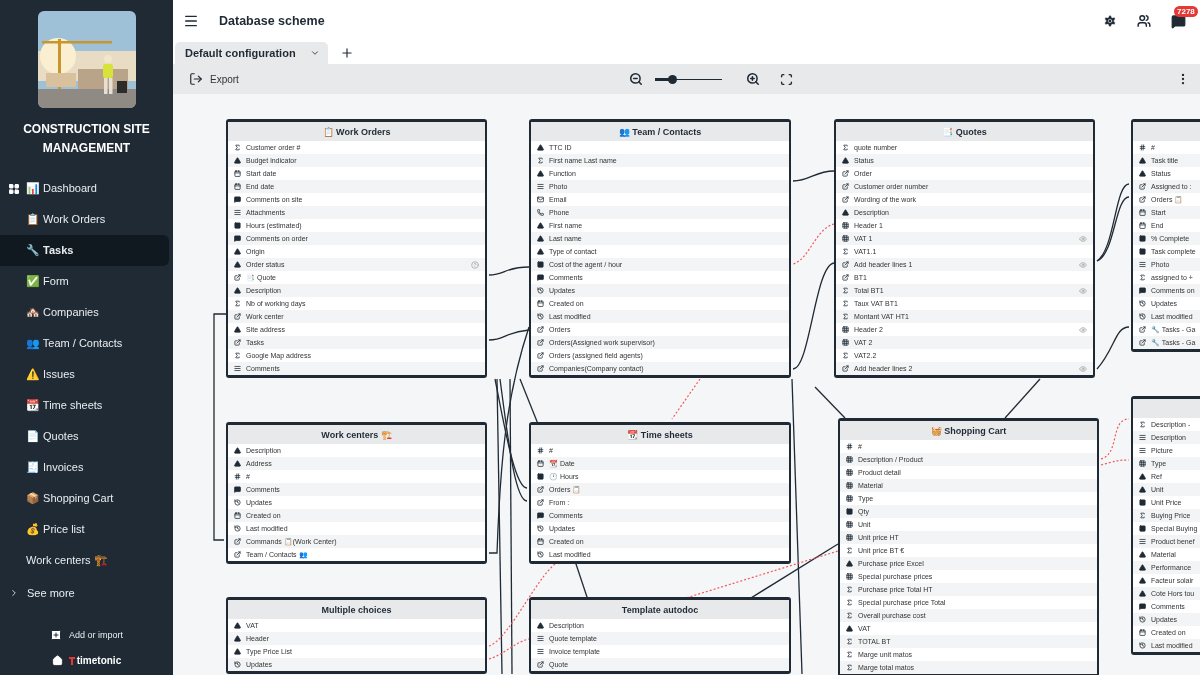 The image size is (1200, 675). I want to click on add-or-import-button: Add or import, so click(86, 635).